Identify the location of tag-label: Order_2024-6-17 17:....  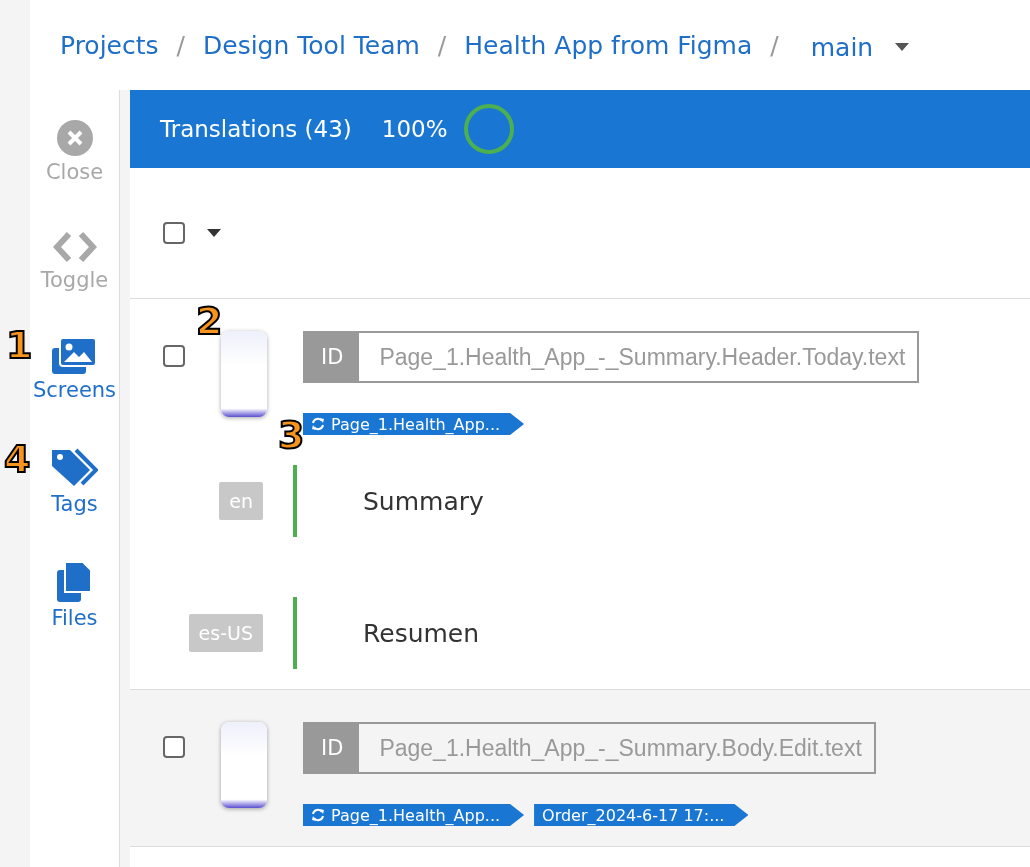
(641, 815).